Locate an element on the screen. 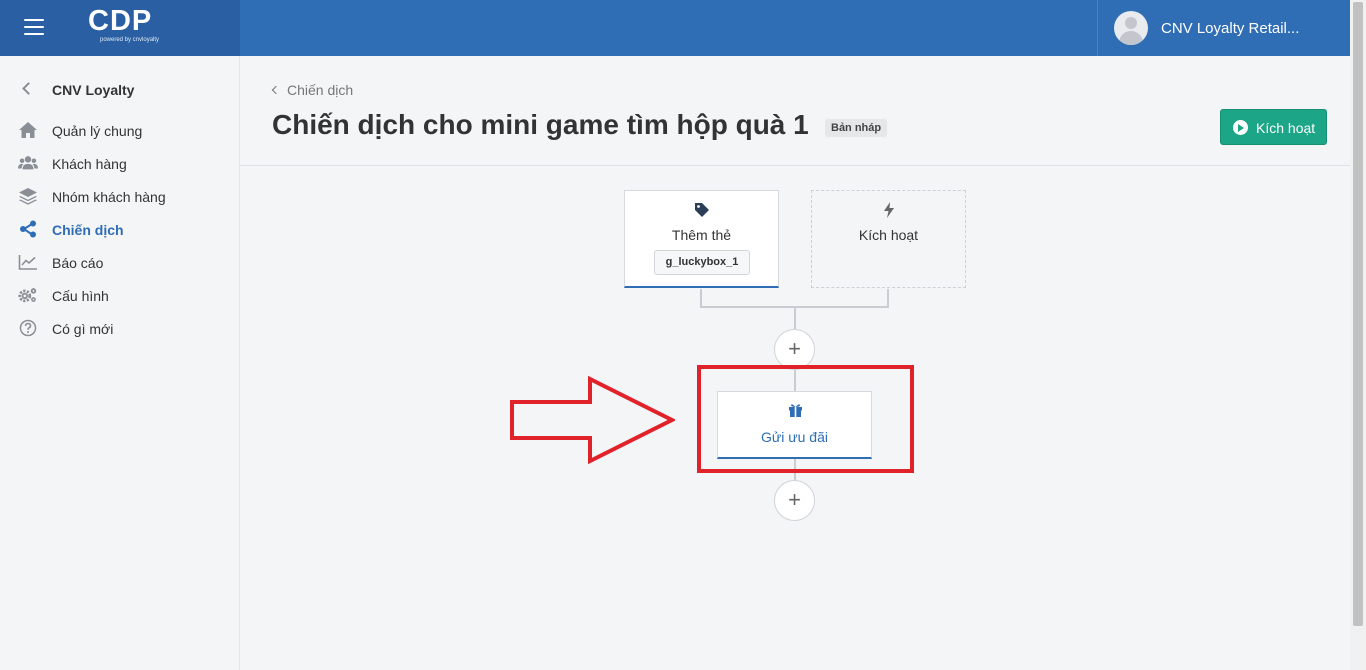 The width and height of the screenshot is (1366, 670). header-divider is located at coordinates (795, 165).